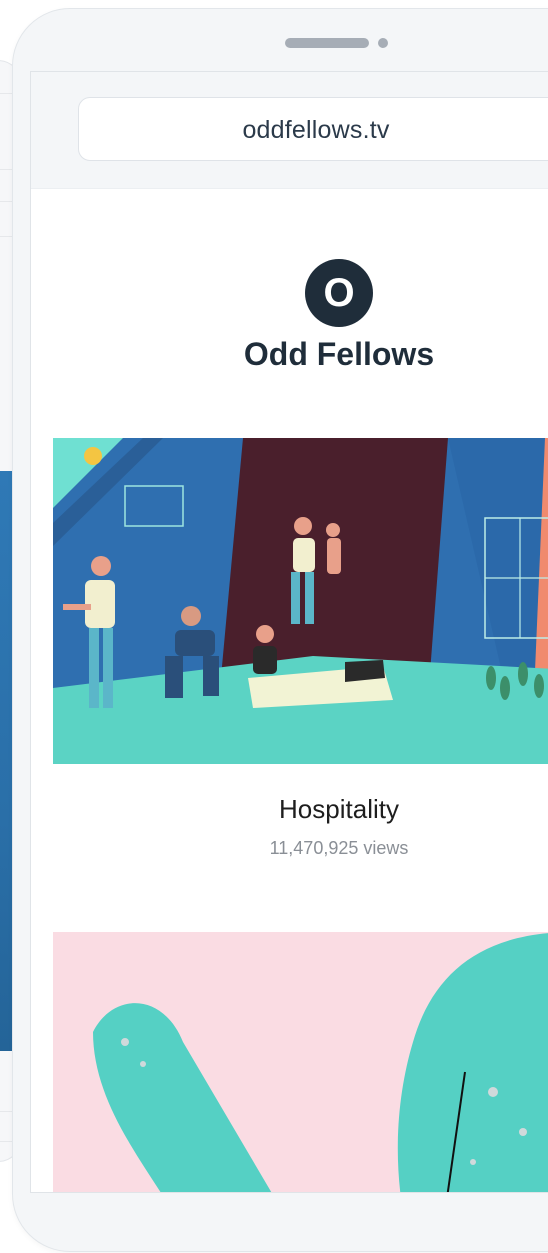 The width and height of the screenshot is (548, 1253). Describe the element at coordinates (339, 848) in the screenshot. I see `video-view-count: 11,470,925 views` at that location.